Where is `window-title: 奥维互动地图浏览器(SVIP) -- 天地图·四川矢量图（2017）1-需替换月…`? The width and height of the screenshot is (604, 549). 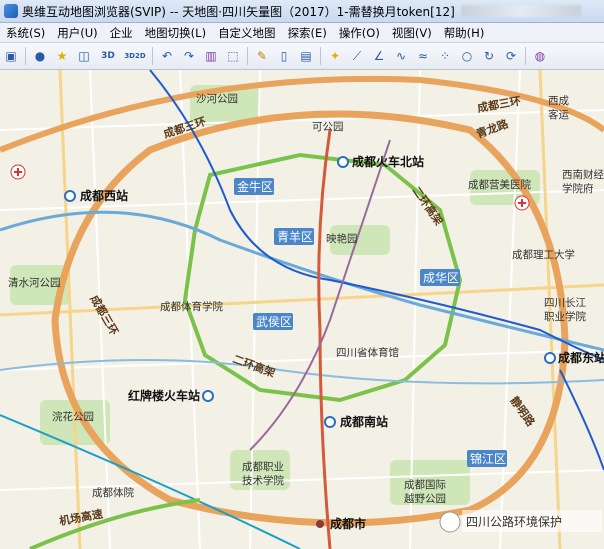 window-title: 奥维互动地图浏览器(SVIP) -- 天地图·四川矢量图（2017）1-需替换月… is located at coordinates (238, 11).